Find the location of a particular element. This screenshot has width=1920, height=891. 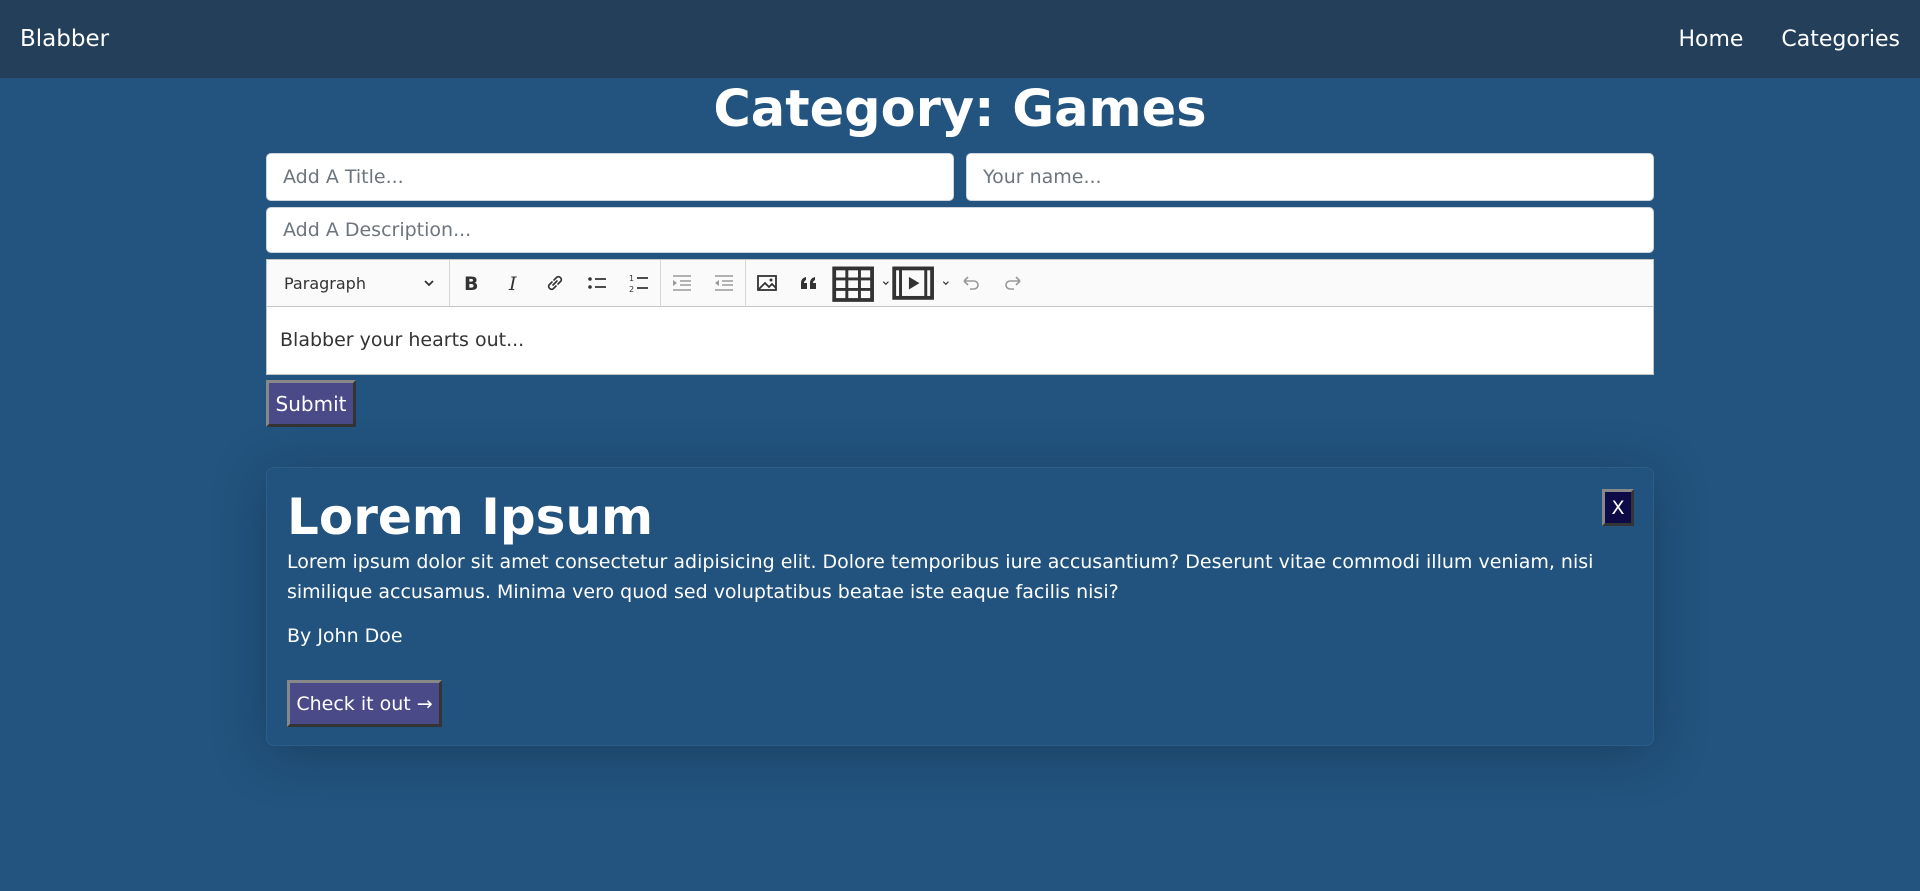

outdent-icon is located at coordinates (724, 283).